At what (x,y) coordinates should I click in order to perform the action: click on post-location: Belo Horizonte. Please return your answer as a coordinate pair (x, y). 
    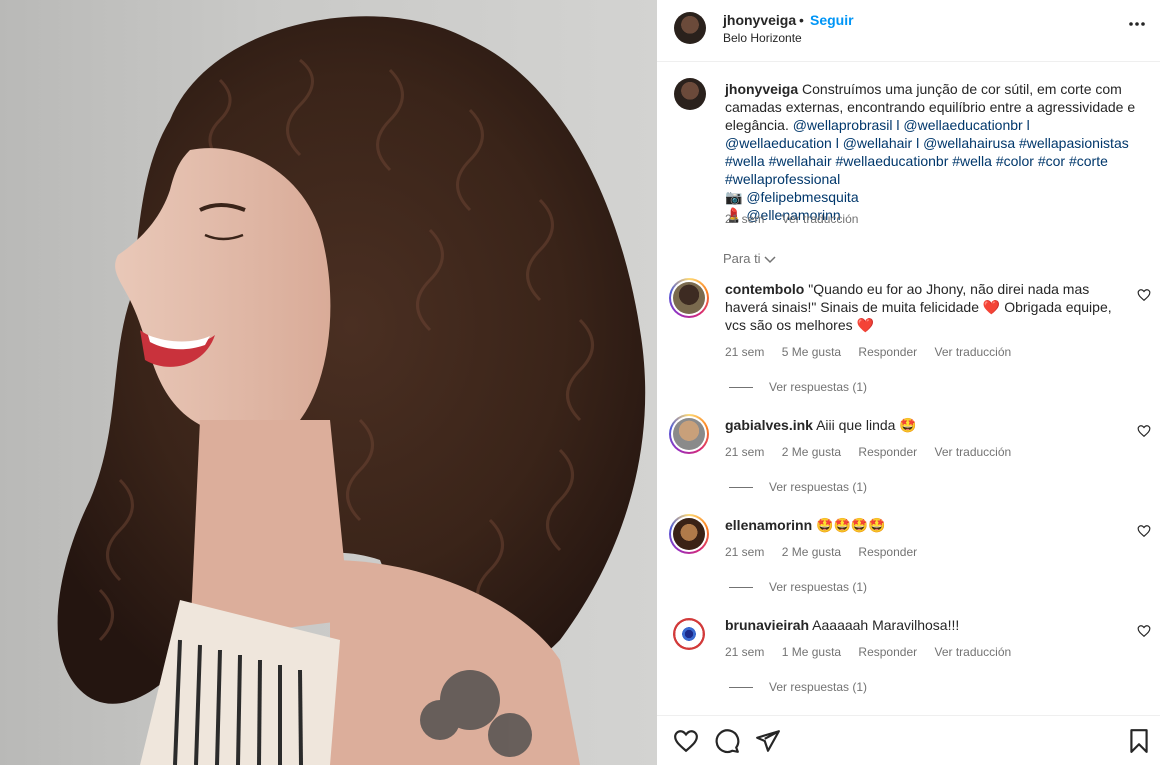
    Looking at the image, I should click on (762, 38).